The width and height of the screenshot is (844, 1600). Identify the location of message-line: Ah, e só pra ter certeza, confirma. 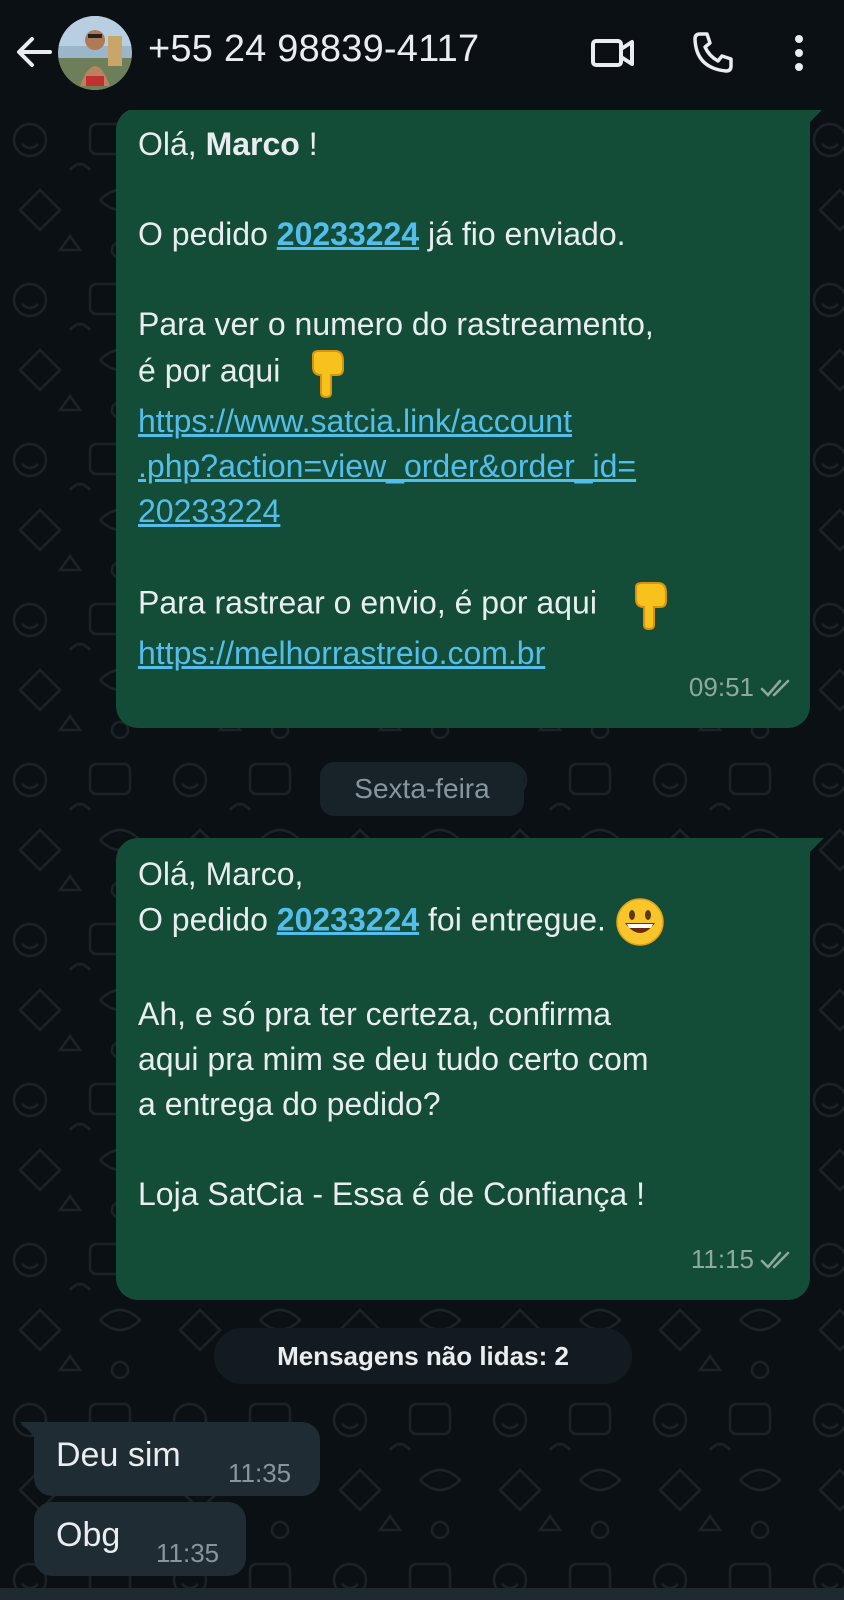
(375, 1014).